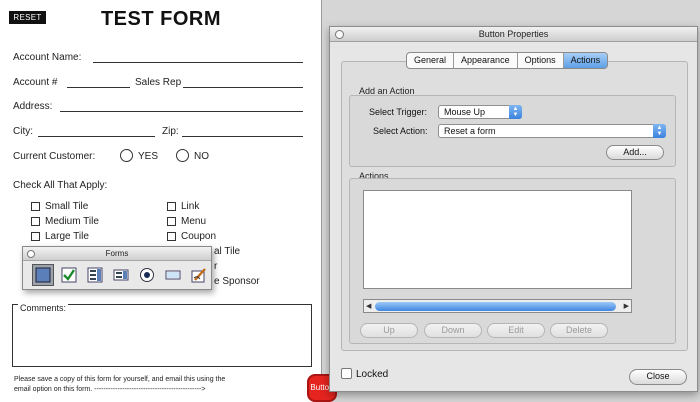 This screenshot has height=402, width=700. Describe the element at coordinates (161, 19) in the screenshot. I see `form-title: TEST FORM` at that location.